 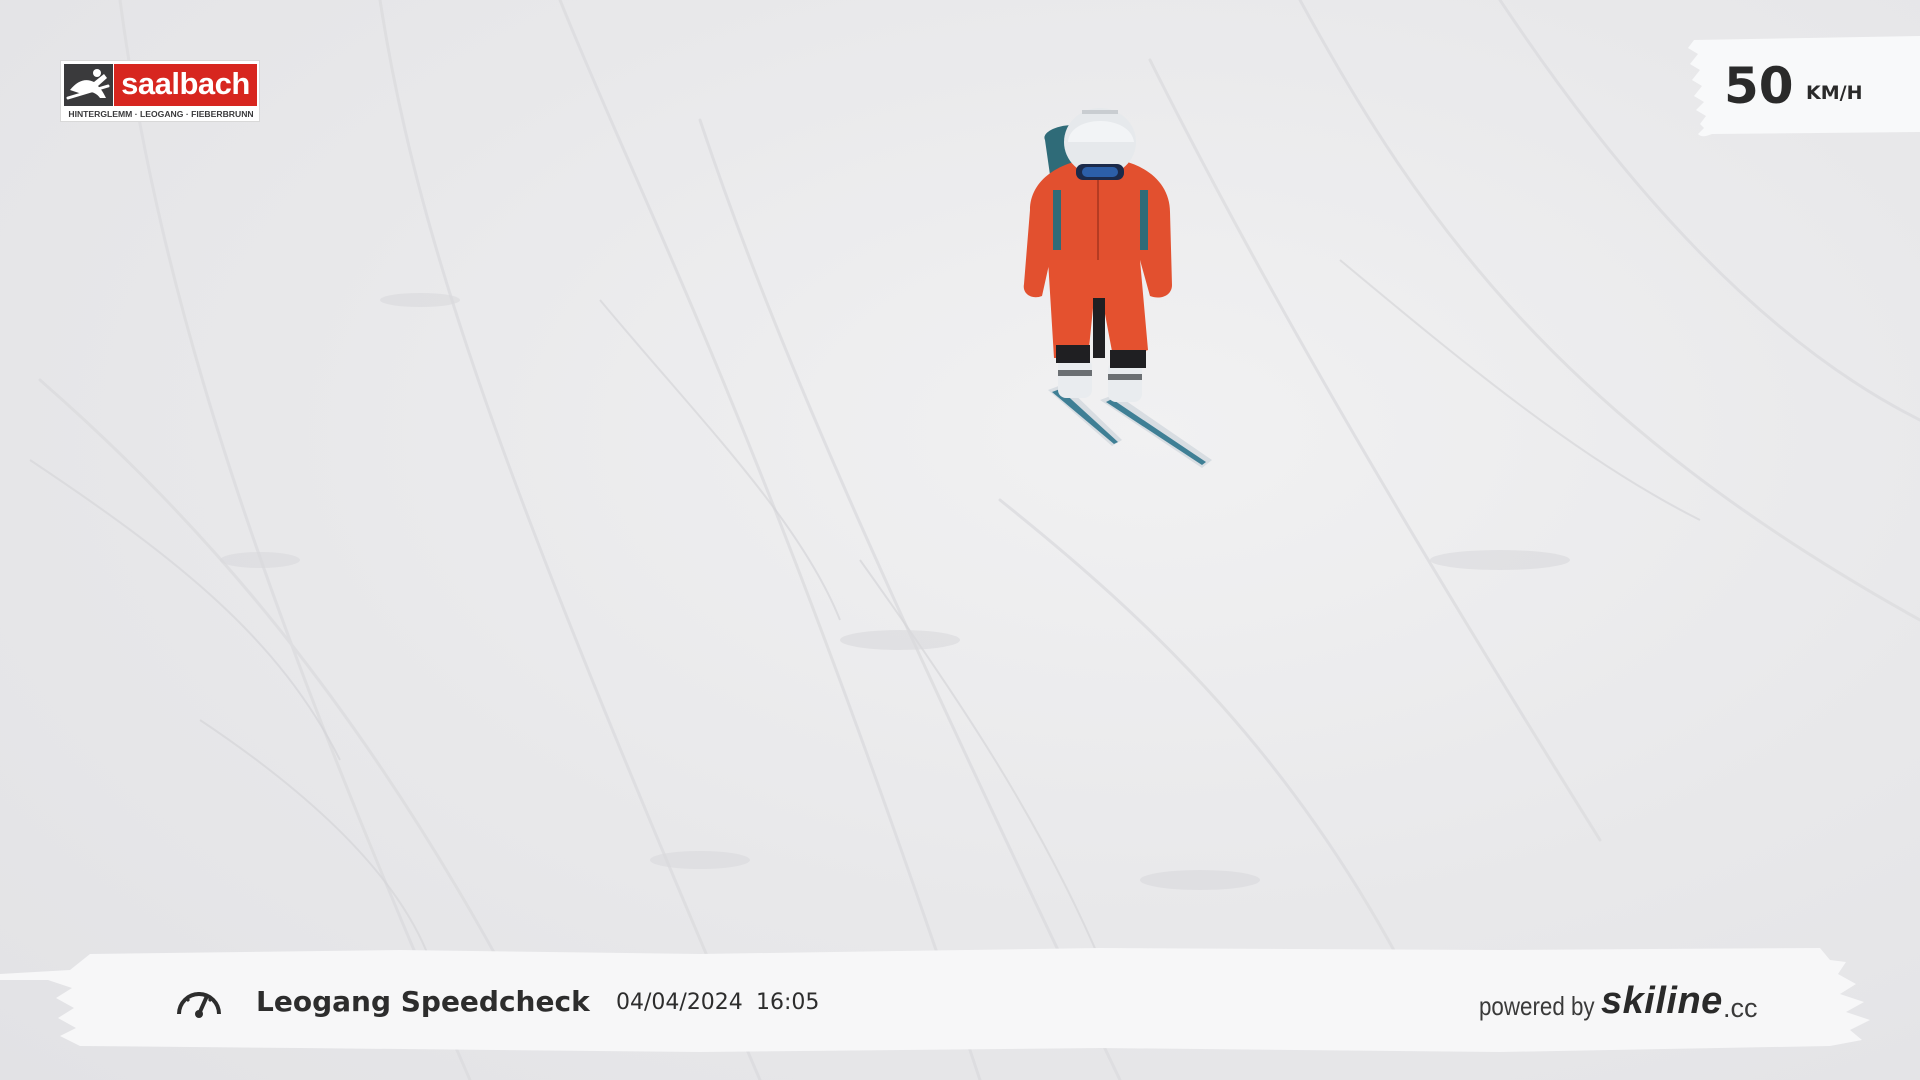 What do you see at coordinates (1537, 1006) in the screenshot?
I see `powered-by-label: powered by` at bounding box center [1537, 1006].